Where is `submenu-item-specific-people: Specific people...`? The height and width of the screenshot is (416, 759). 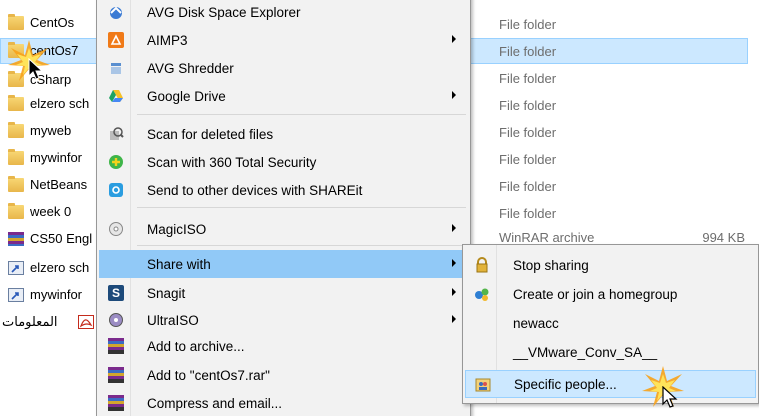 submenu-item-specific-people: Specific people... is located at coordinates (610, 384).